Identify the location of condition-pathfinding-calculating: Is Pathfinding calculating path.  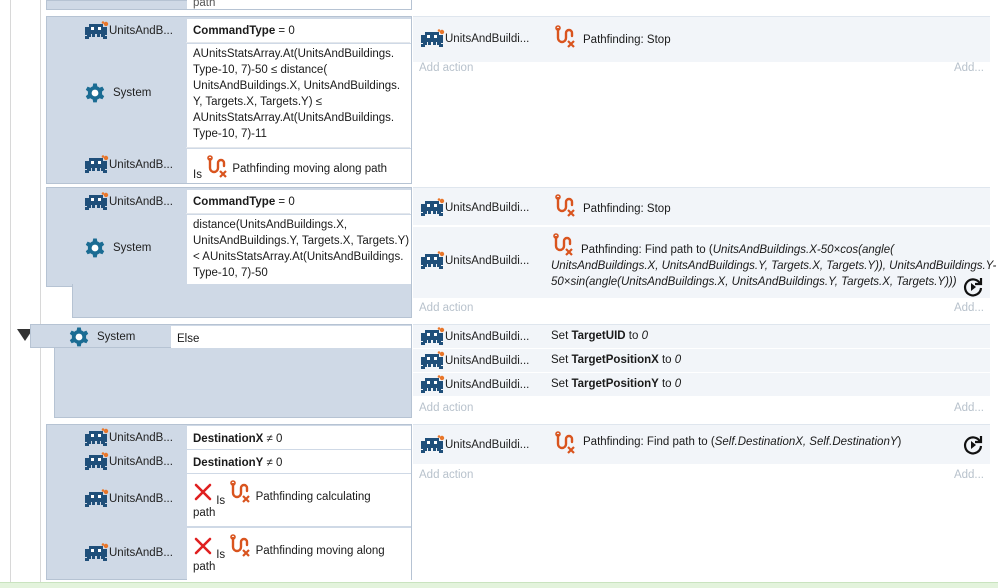
(299, 500).